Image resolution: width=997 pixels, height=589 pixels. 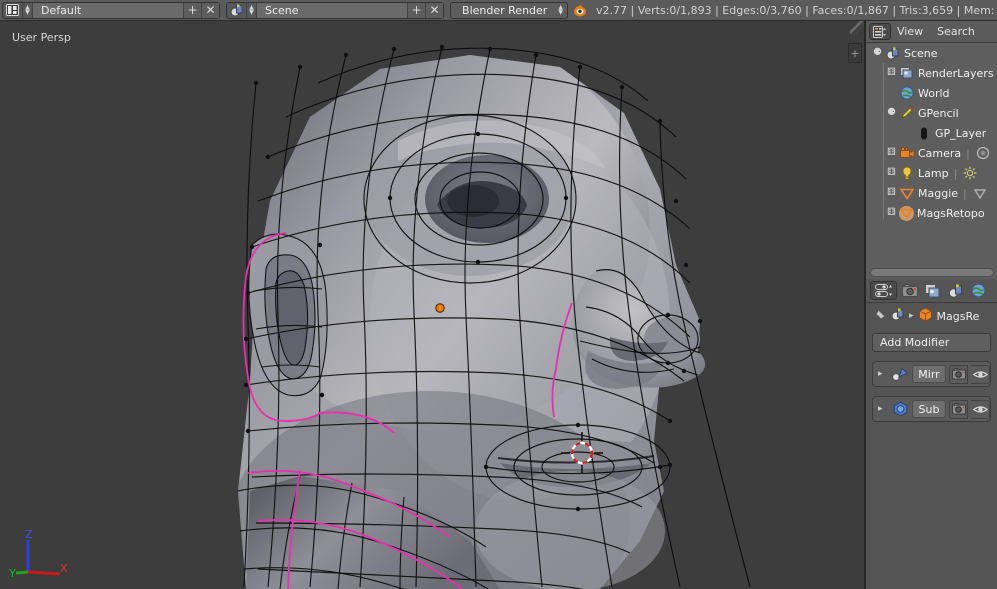 I want to click on add-modifier-button: Add Modifier, so click(x=931, y=342).